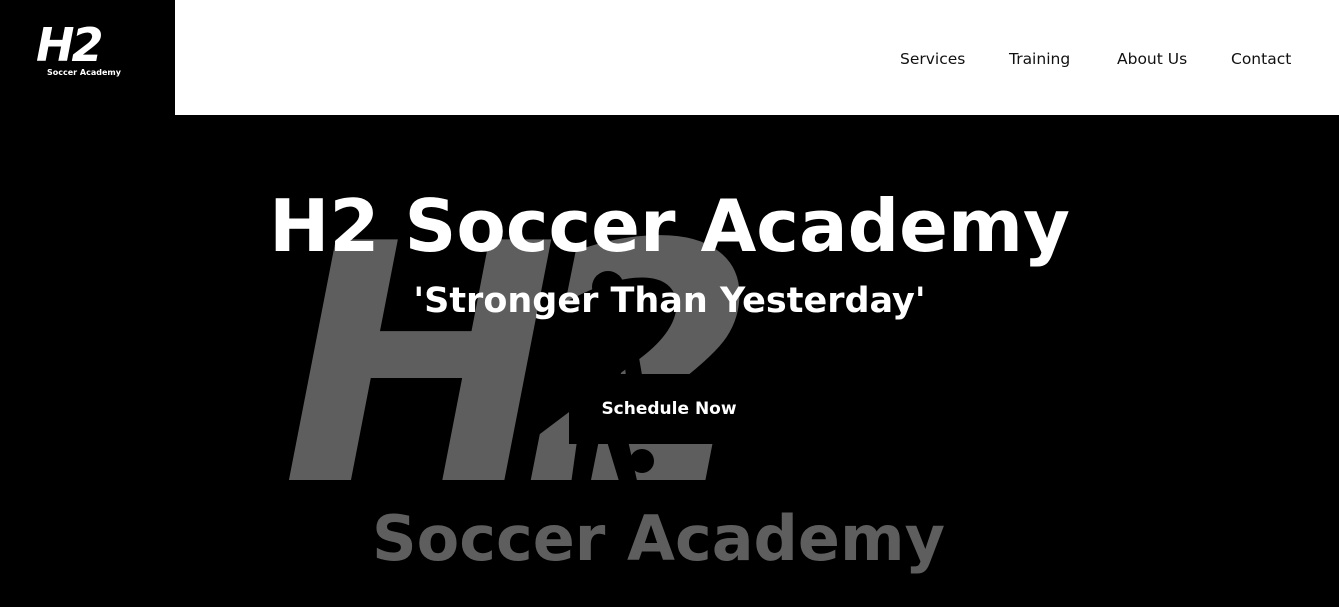  I want to click on nav-item-contact: Contact, so click(1261, 59).